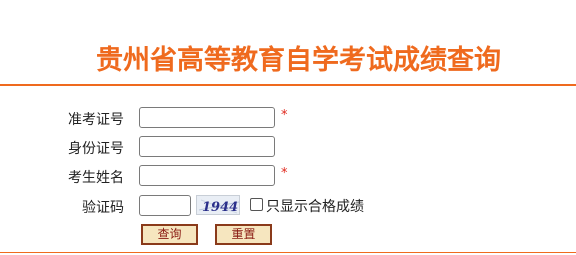 This screenshot has height=255, width=576. What do you see at coordinates (96, 178) in the screenshot?
I see `candidate-name-label: 考生姓名` at bounding box center [96, 178].